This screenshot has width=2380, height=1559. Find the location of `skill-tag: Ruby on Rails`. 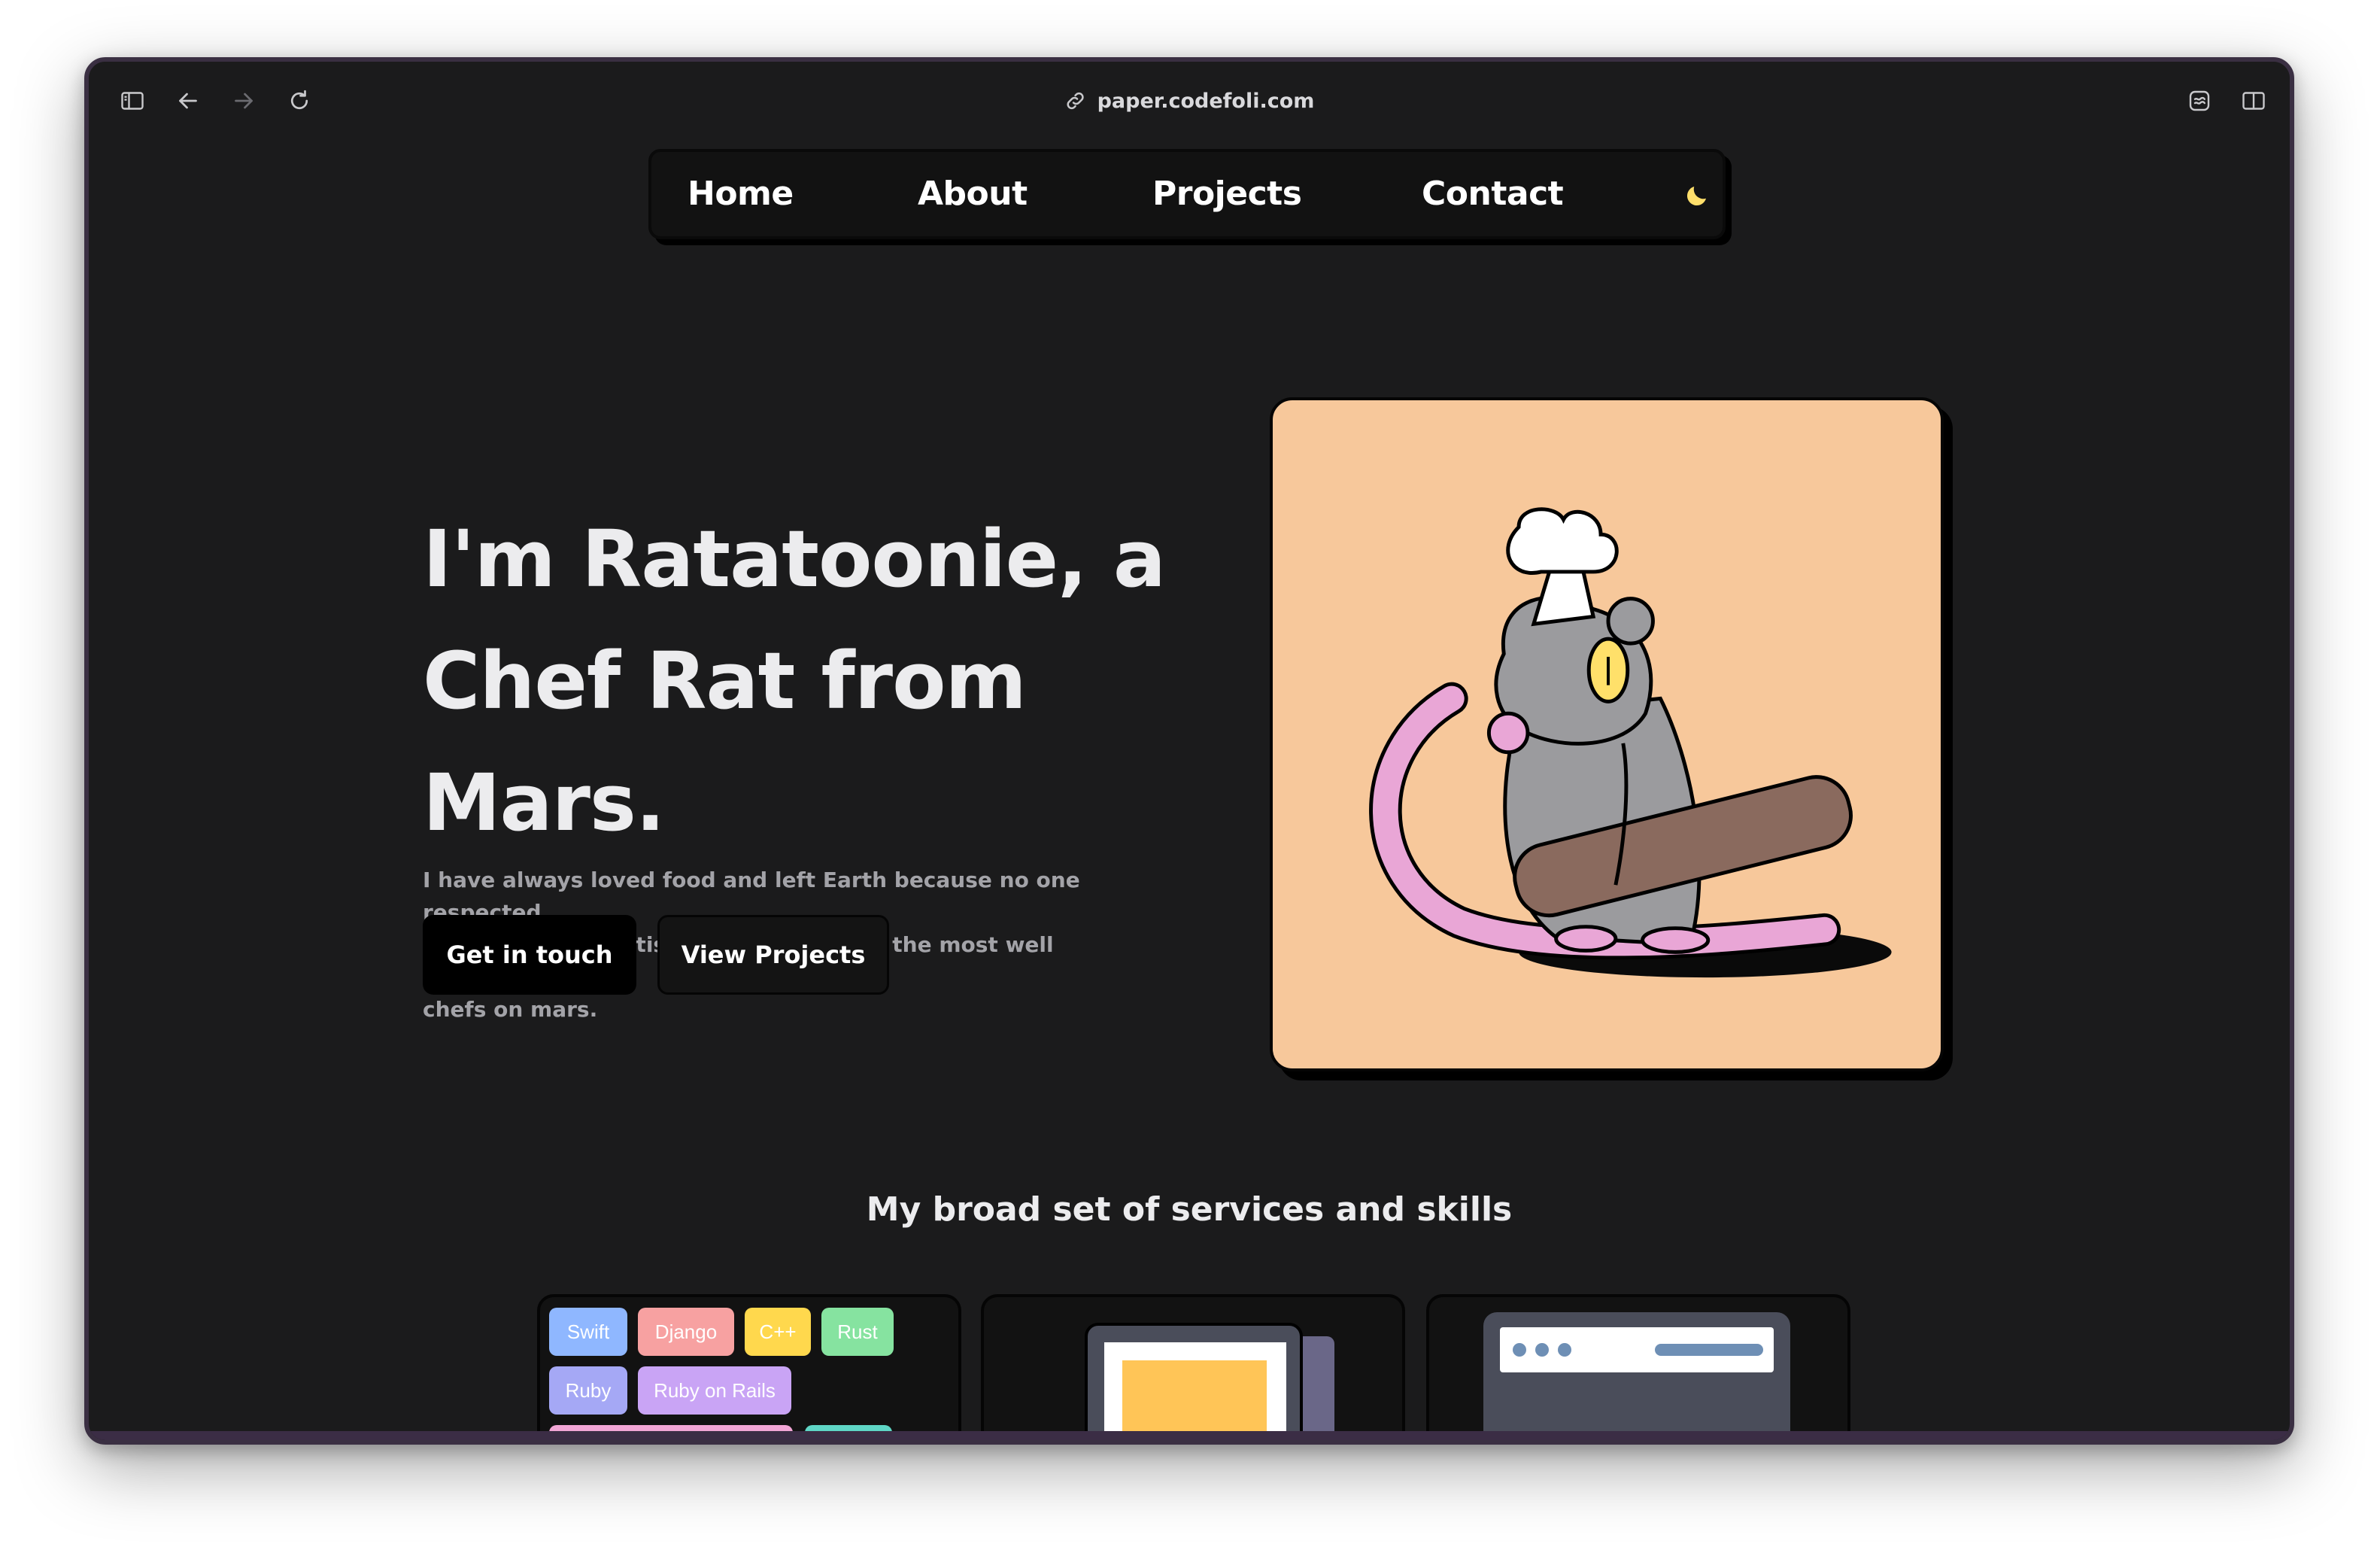

skill-tag: Ruby on Rails is located at coordinates (714, 1390).